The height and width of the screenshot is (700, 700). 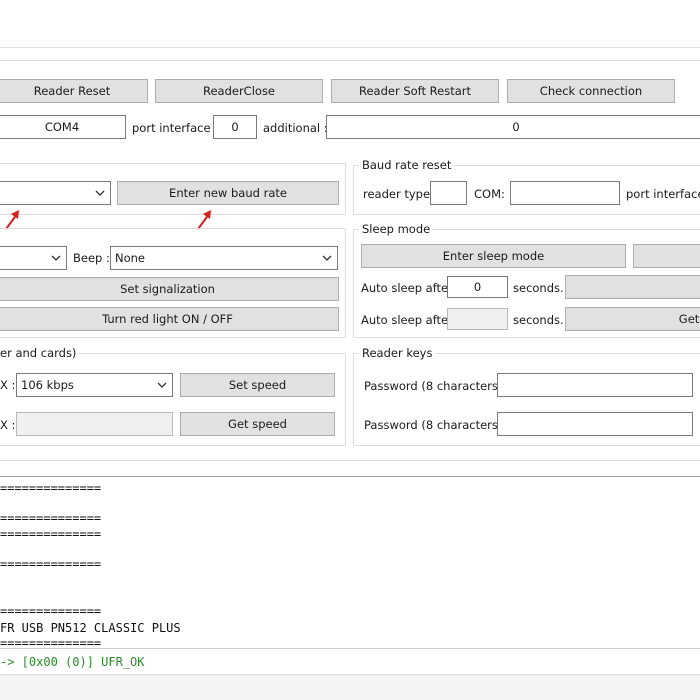 I want to click on baud-reset-com-field, so click(x=565, y=193).